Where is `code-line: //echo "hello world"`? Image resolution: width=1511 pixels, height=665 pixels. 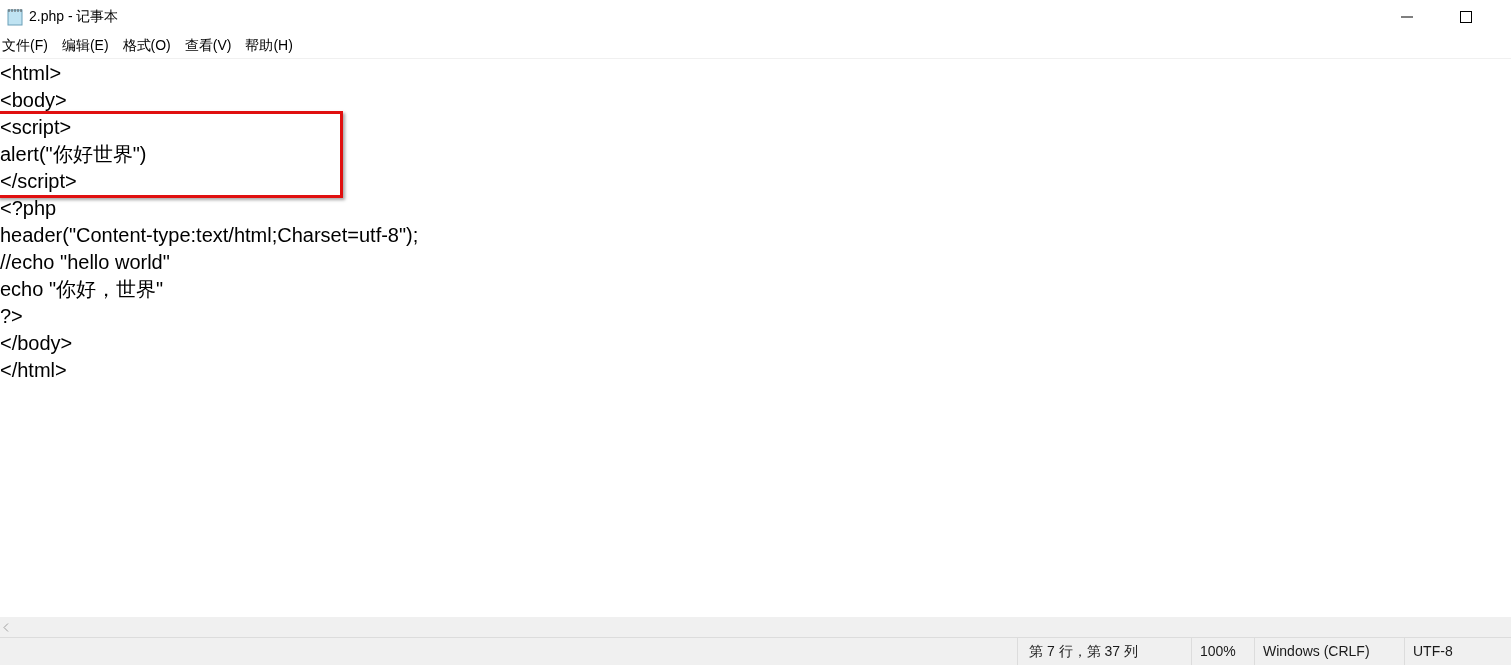
code-line: //echo "hello world" is located at coordinates (85, 262).